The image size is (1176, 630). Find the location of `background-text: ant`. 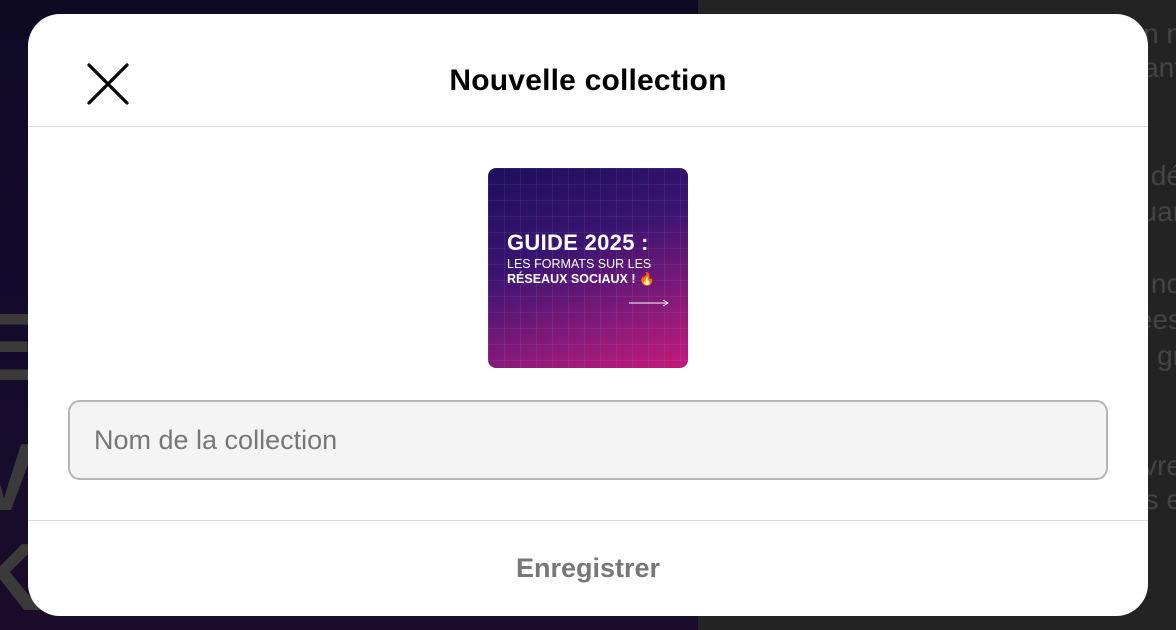

background-text: ant is located at coordinates (1159, 67).